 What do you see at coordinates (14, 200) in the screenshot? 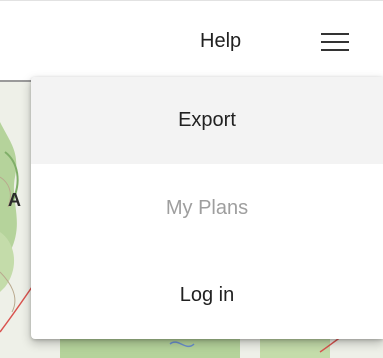
I see `map-place-label: A` at bounding box center [14, 200].